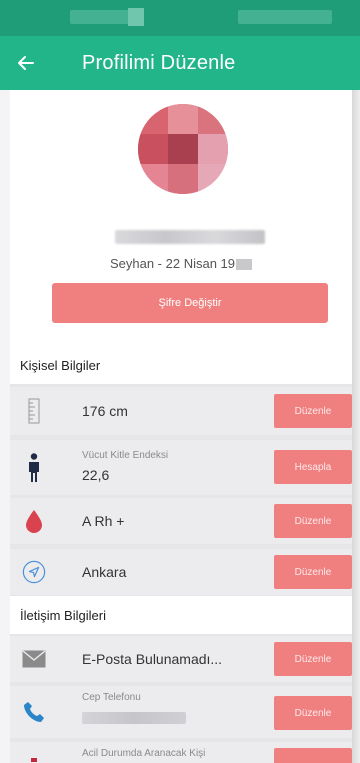 This screenshot has height=763, width=360. I want to click on emergency-icon, so click(34, 752).